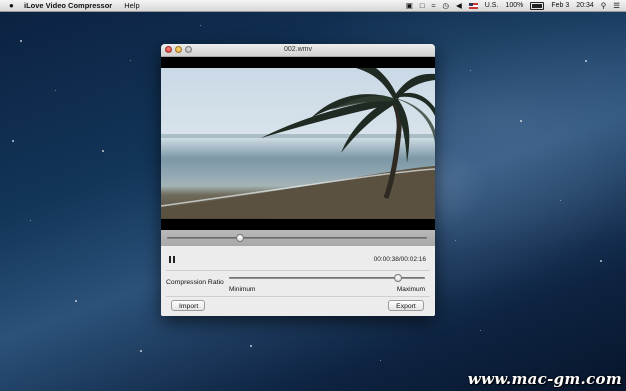 This screenshot has width=626, height=391. I want to click on compression-ratio-slider, so click(327, 278).